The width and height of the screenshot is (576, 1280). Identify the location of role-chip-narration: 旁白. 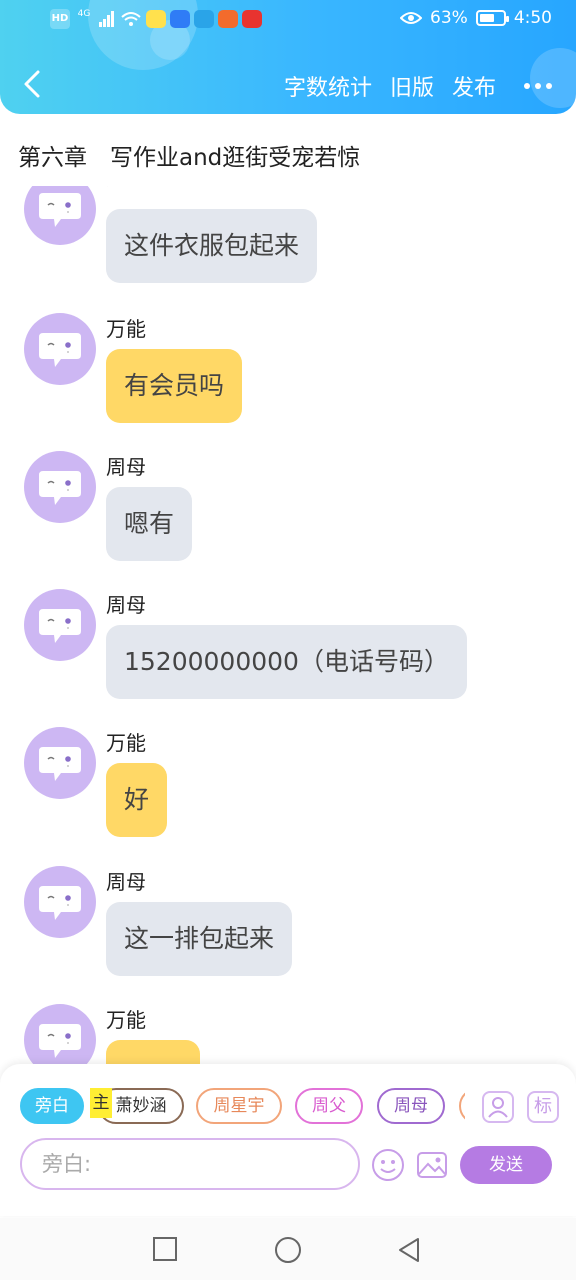
(52, 1106).